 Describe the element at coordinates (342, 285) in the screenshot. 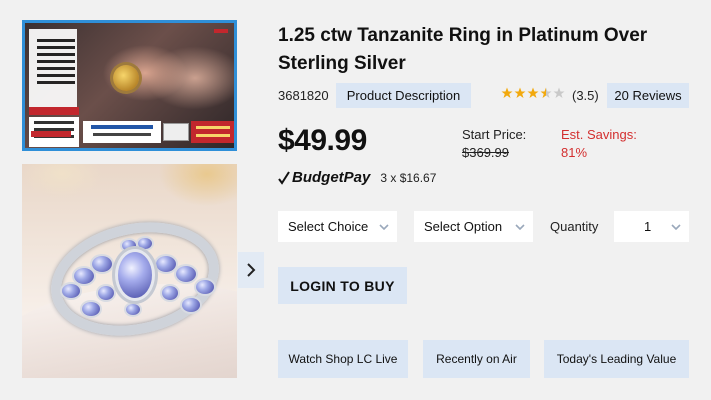

I see `login-to-buy-button: LOGIN TO BUY` at that location.